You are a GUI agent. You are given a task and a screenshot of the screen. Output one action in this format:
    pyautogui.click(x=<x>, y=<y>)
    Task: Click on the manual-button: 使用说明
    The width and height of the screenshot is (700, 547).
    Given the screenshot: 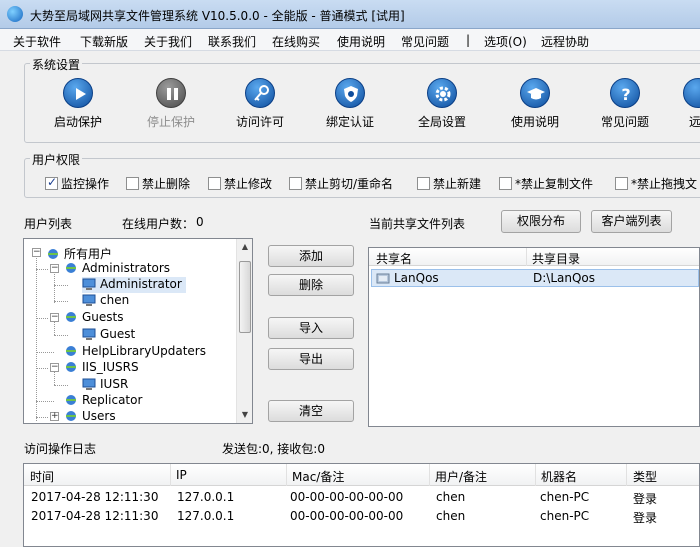 What is the action you would take?
    pyautogui.click(x=535, y=106)
    